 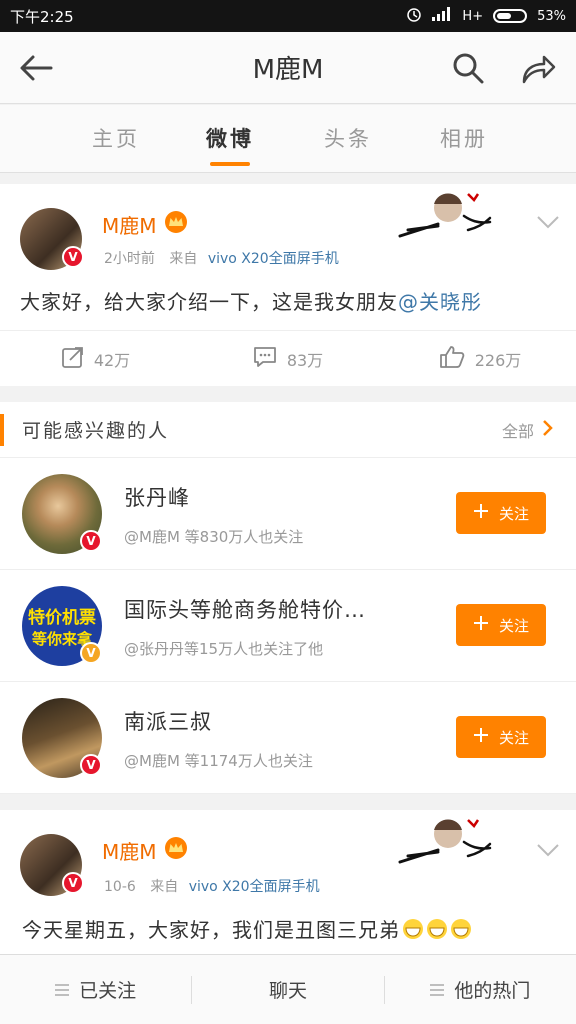 I want to click on post-text: 今天星期五，大家好，我们是丑图三兄弟, so click(x=247, y=928).